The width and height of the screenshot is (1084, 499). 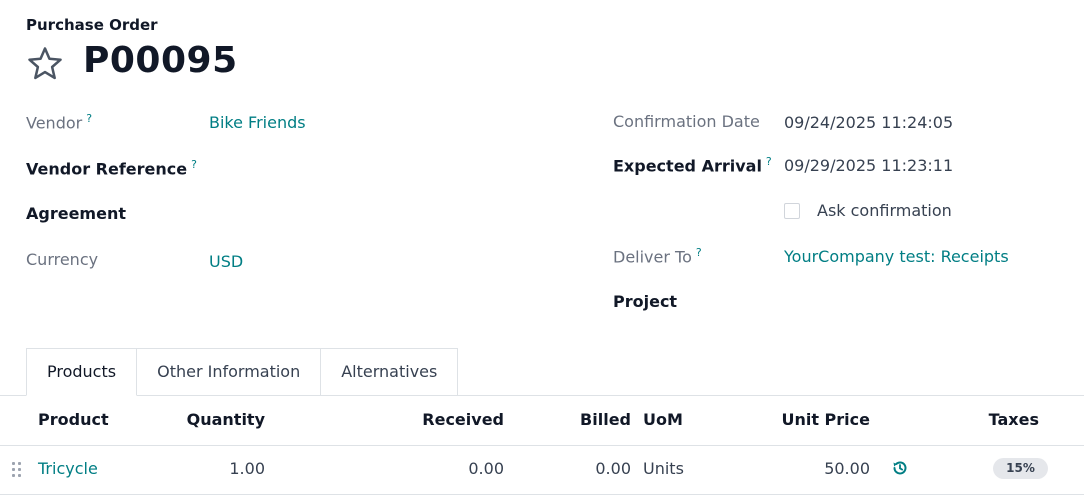 What do you see at coordinates (62, 259) in the screenshot?
I see `currency-label: Currency` at bounding box center [62, 259].